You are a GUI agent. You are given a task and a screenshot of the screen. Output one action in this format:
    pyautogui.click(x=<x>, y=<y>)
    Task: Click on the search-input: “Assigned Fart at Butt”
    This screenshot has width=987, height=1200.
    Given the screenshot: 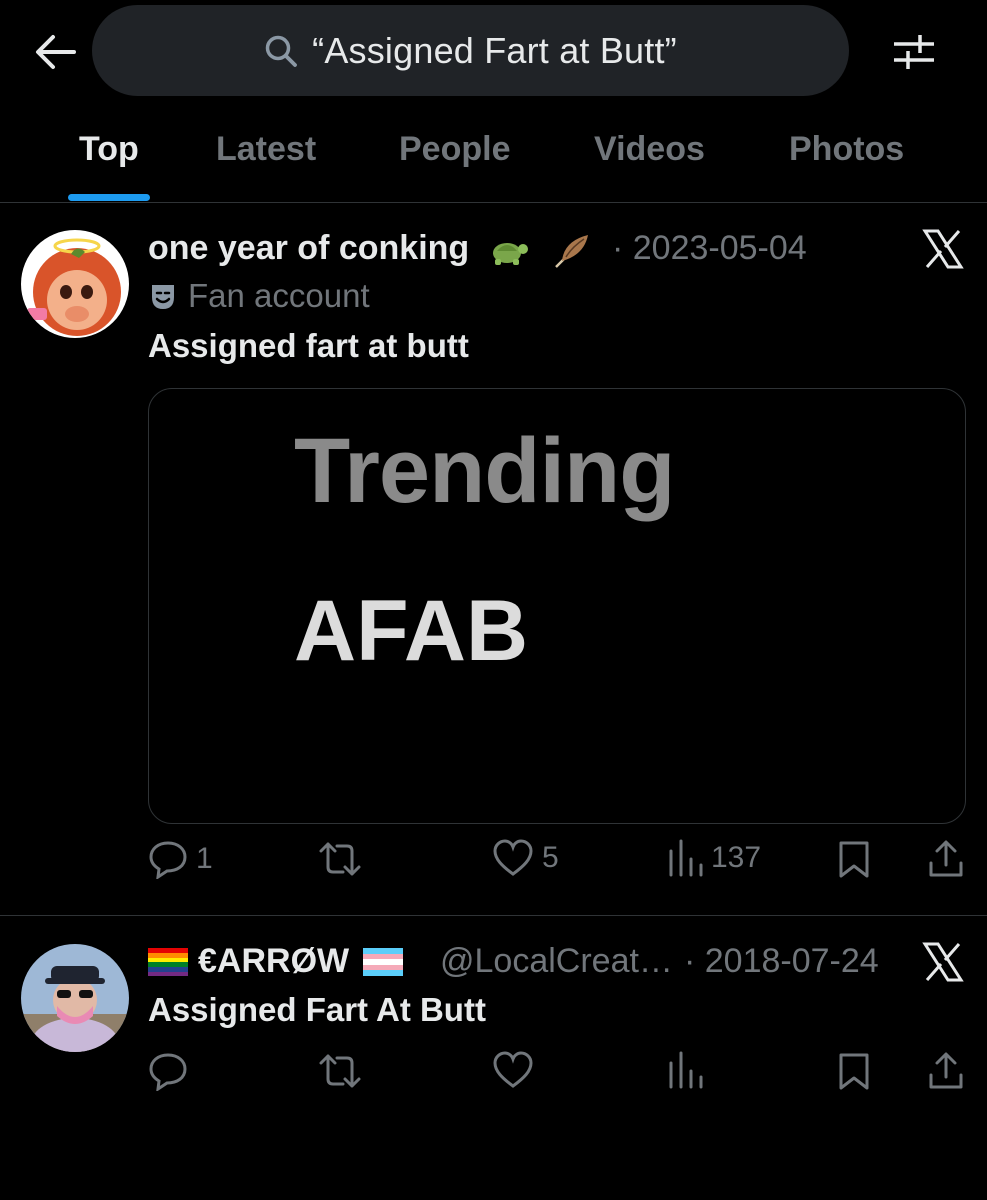 What is the action you would take?
    pyautogui.click(x=470, y=50)
    